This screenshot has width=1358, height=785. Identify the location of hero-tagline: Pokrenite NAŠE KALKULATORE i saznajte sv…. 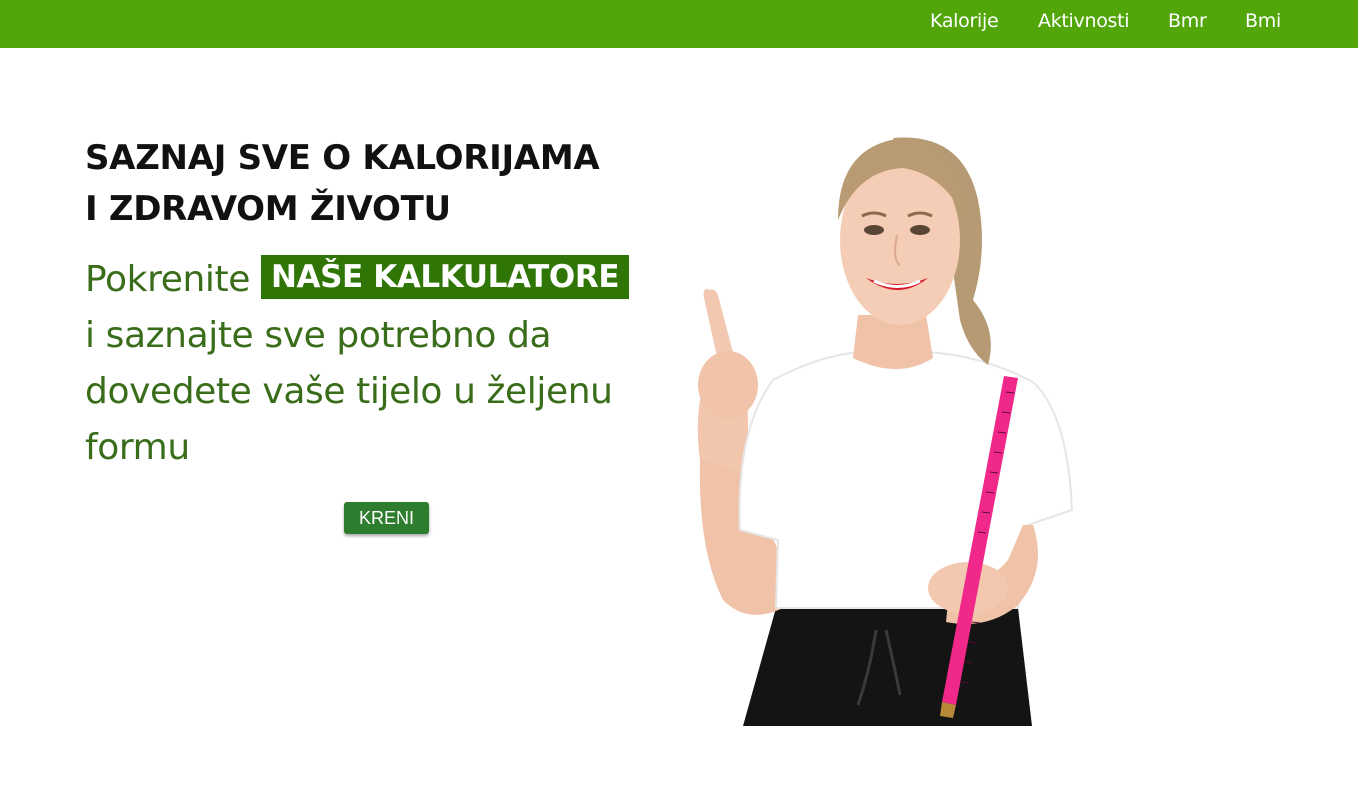
(365, 364).